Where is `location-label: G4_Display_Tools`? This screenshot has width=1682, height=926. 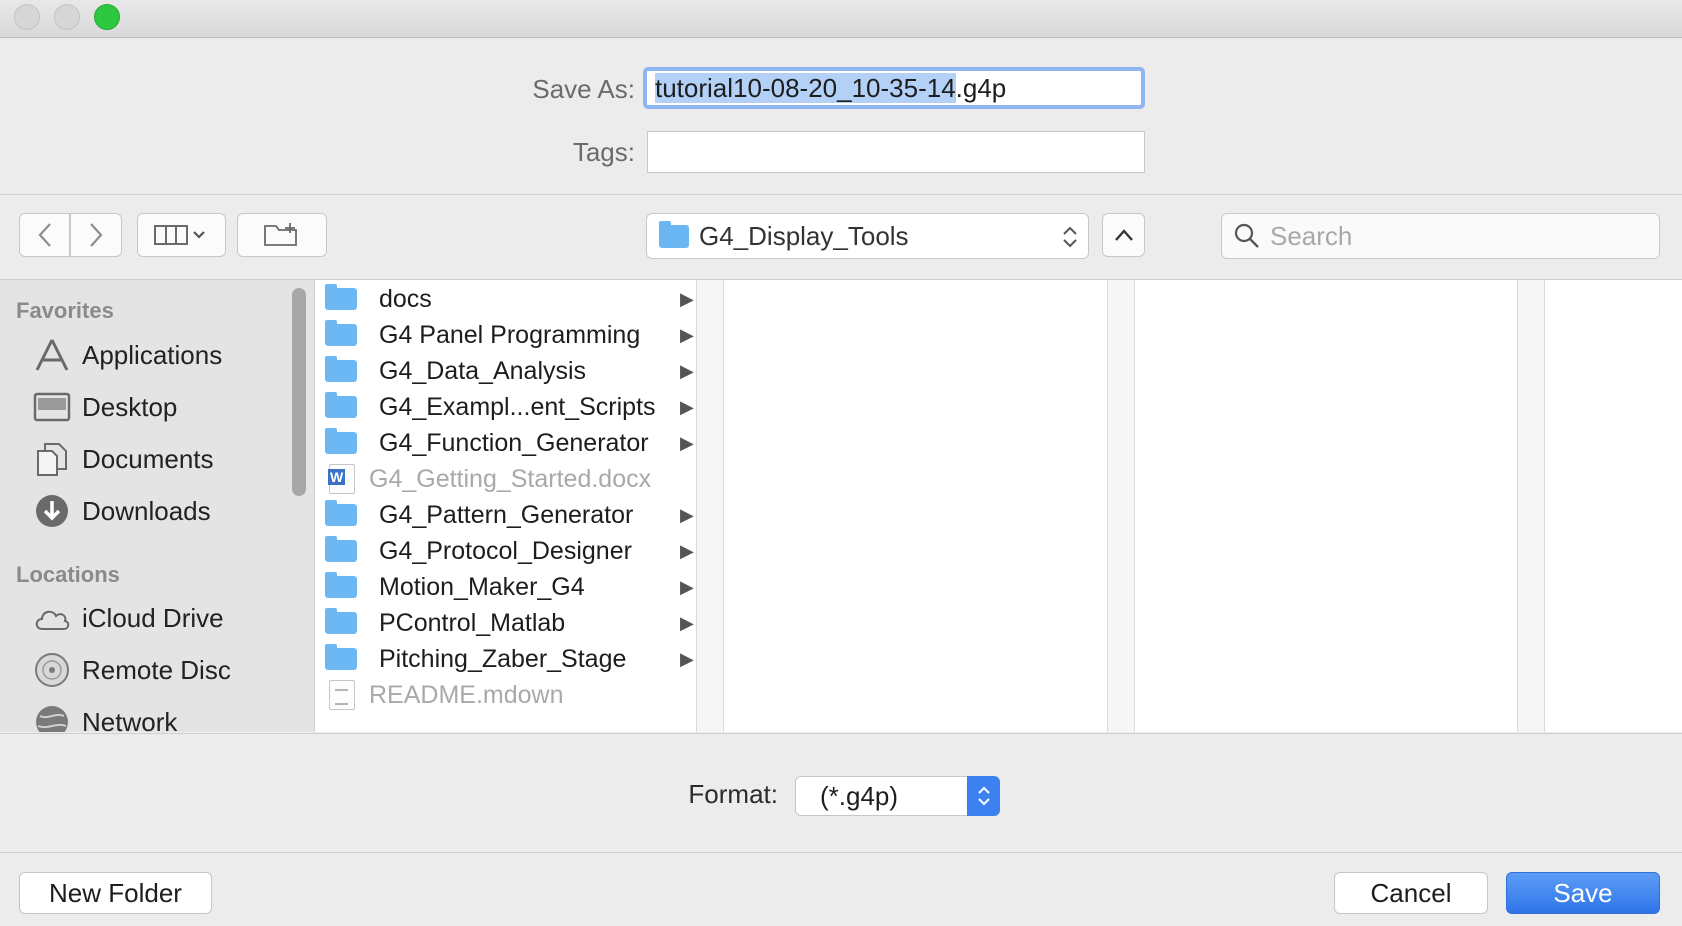 location-label: G4_Display_Tools is located at coordinates (804, 235).